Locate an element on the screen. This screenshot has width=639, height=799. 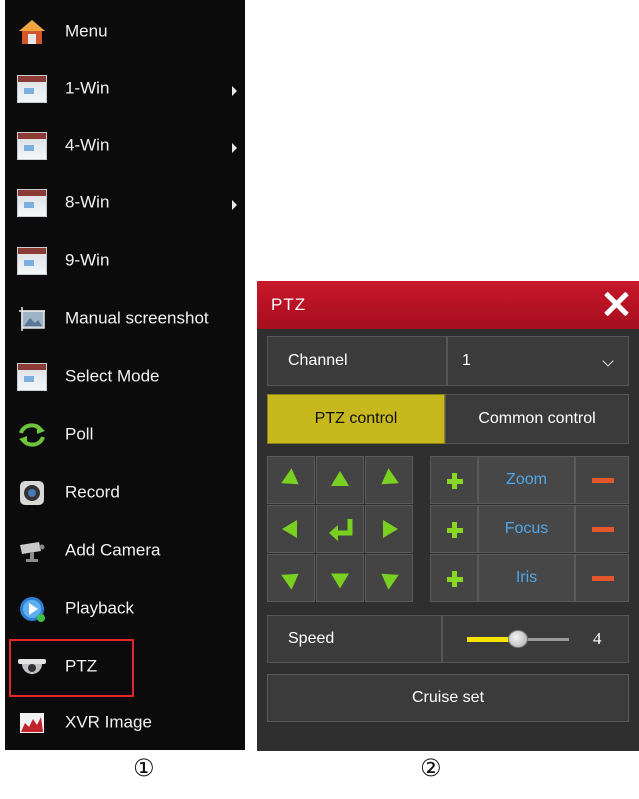
focus-row: Focus is located at coordinates (529, 529).